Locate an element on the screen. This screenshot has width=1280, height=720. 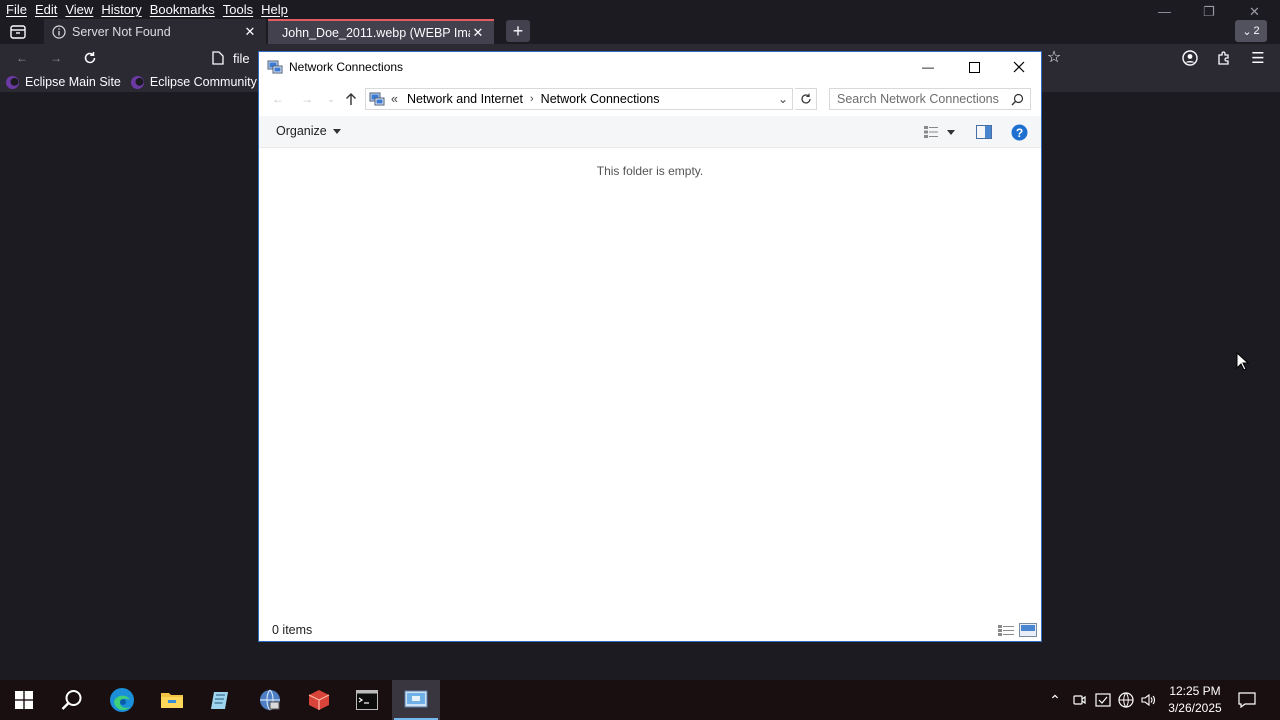
preview-pane-button is located at coordinates (984, 132).